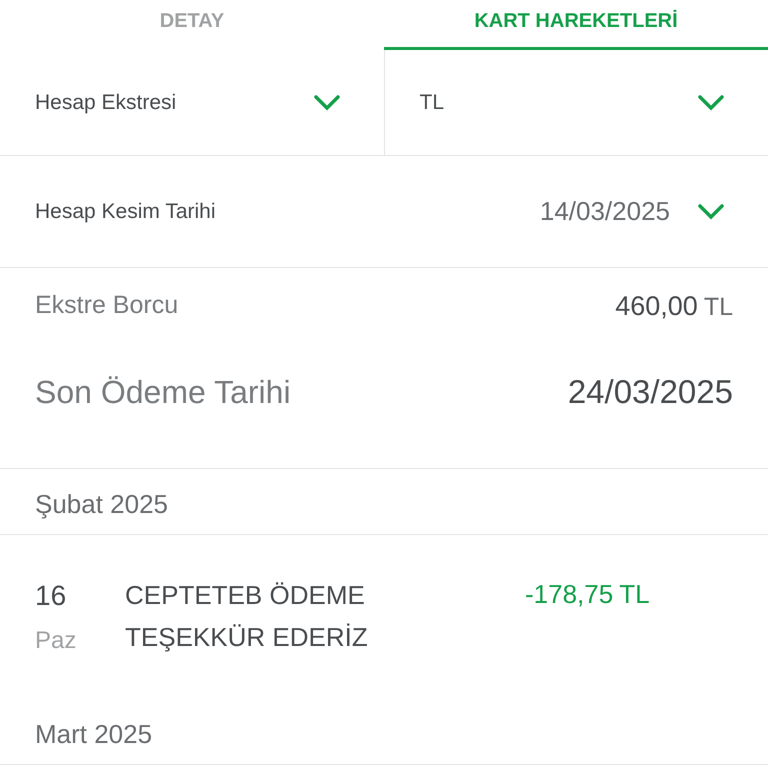 The image size is (768, 768). What do you see at coordinates (650, 392) in the screenshot?
I see `summary-value: 24/03/2025` at bounding box center [650, 392].